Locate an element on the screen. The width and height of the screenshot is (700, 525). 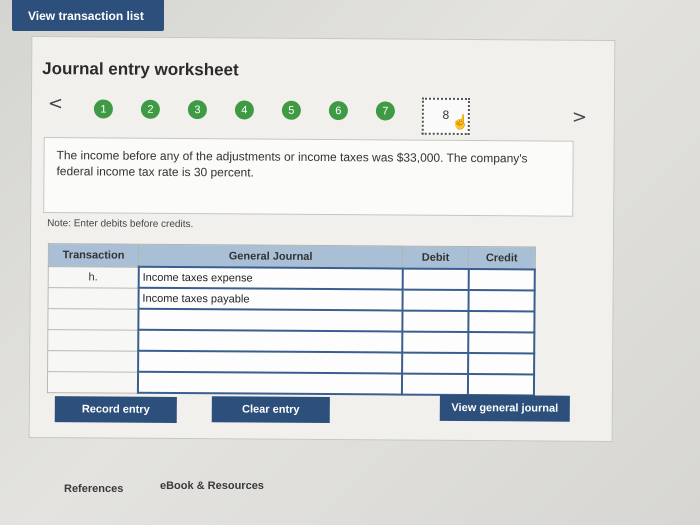
worksheet-title: Journal entry worksheet is located at coordinates (140, 69).